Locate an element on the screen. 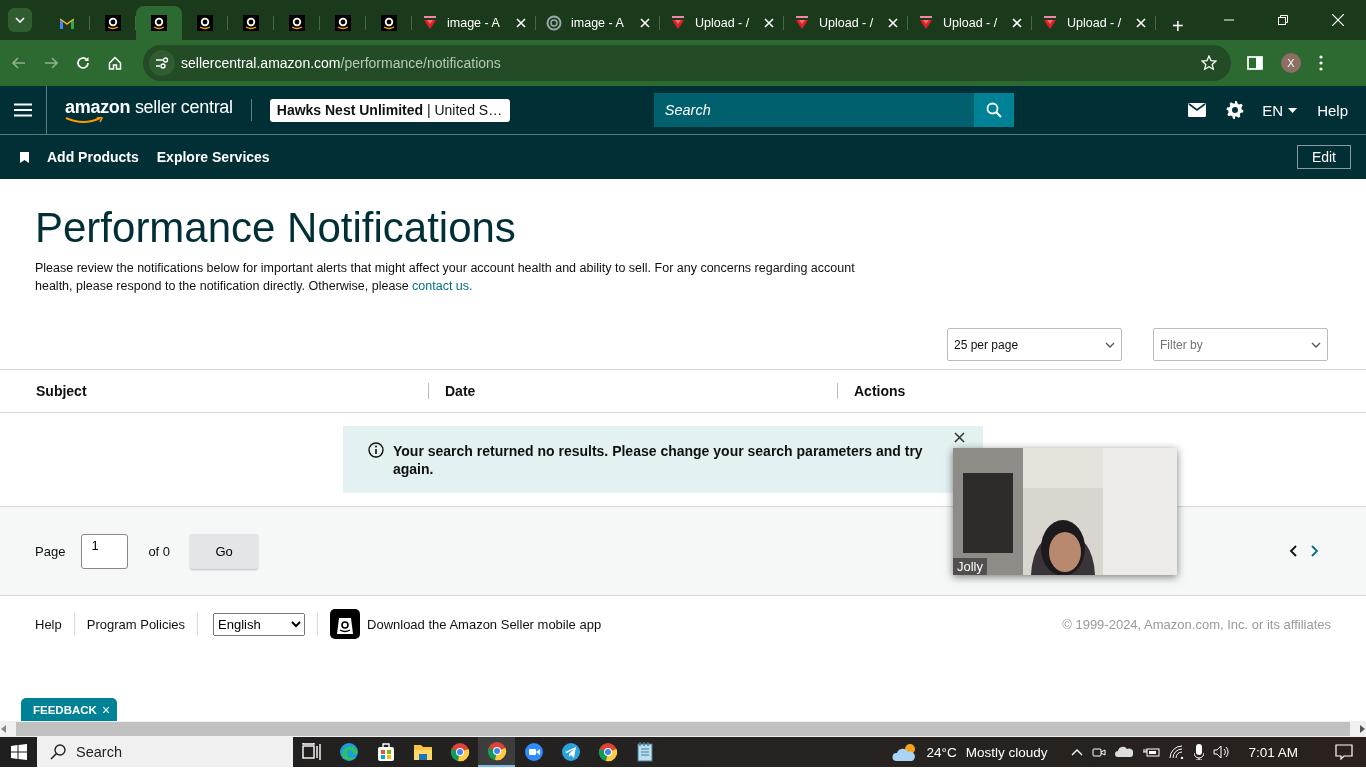 This screenshot has height=768, width=1366. clock-time: 7:01 AM is located at coordinates (1273, 752).